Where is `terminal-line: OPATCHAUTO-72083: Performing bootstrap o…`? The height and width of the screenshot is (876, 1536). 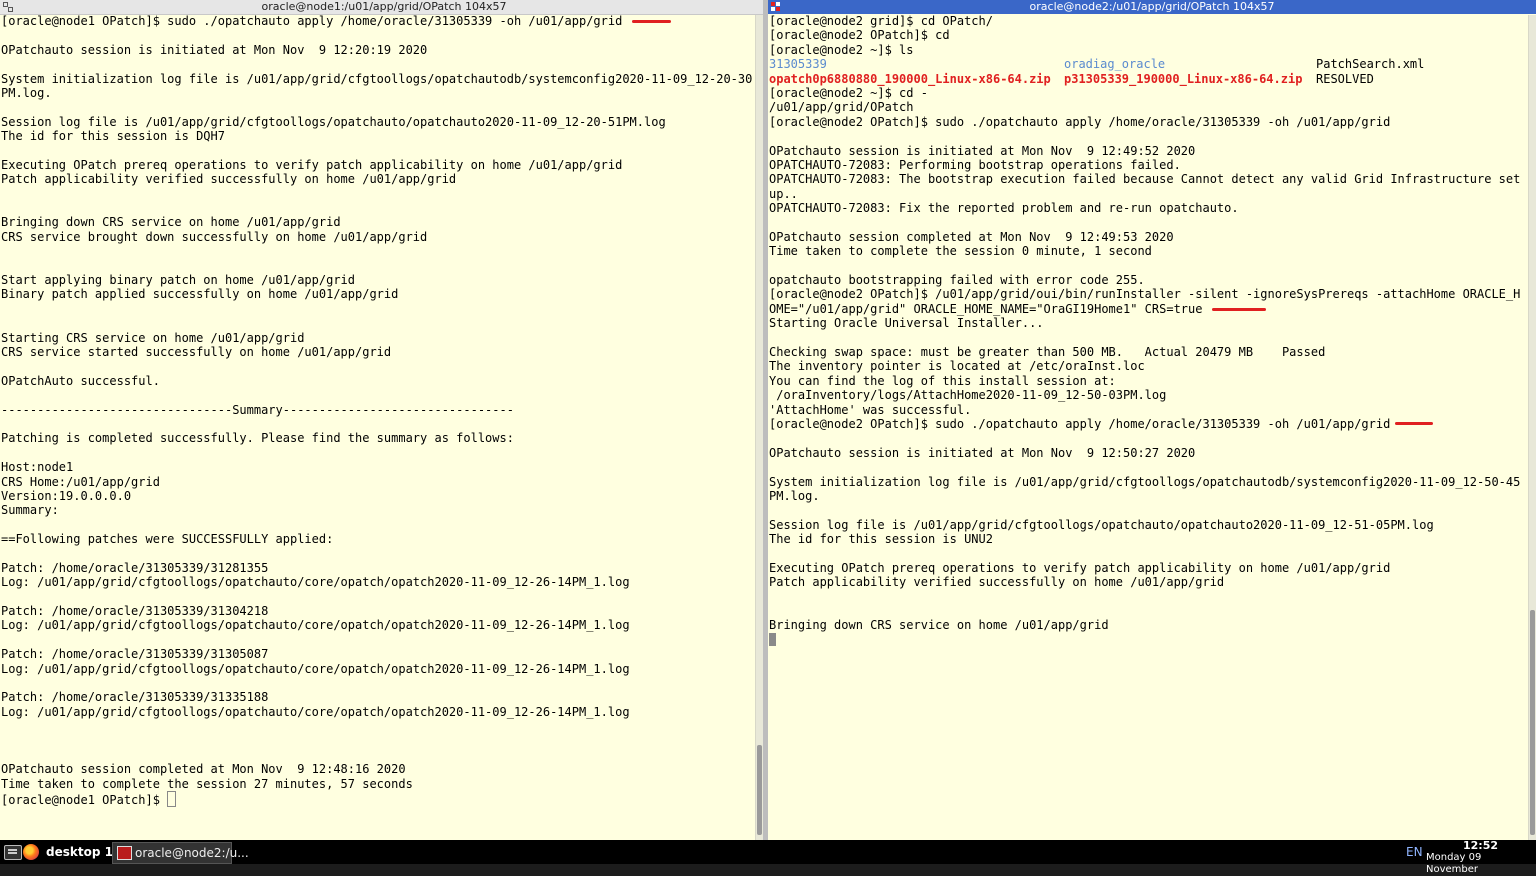 terminal-line: OPATCHAUTO-72083: Performing bootstrap o… is located at coordinates (975, 164).